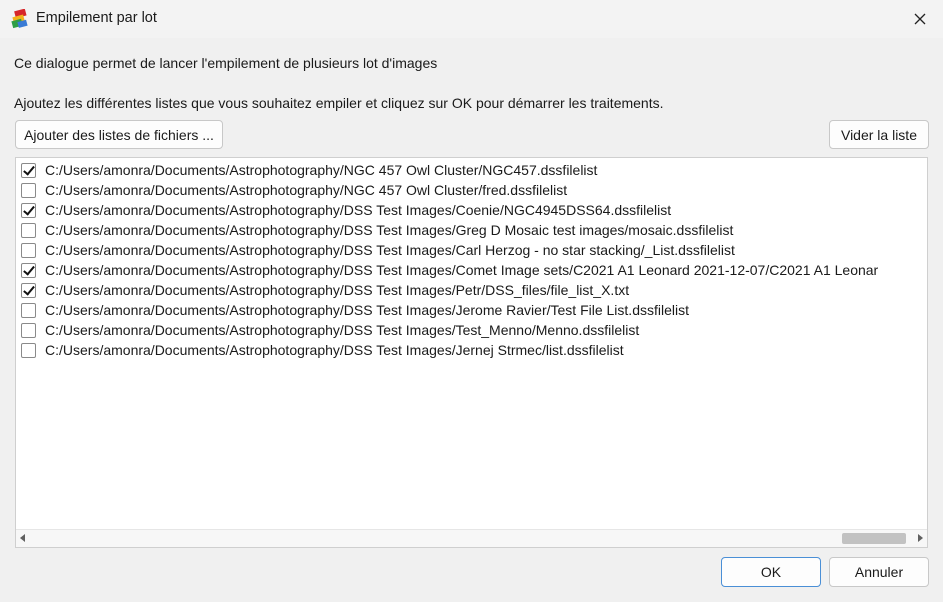 This screenshot has height=602, width=943. I want to click on close-icon, so click(920, 19).